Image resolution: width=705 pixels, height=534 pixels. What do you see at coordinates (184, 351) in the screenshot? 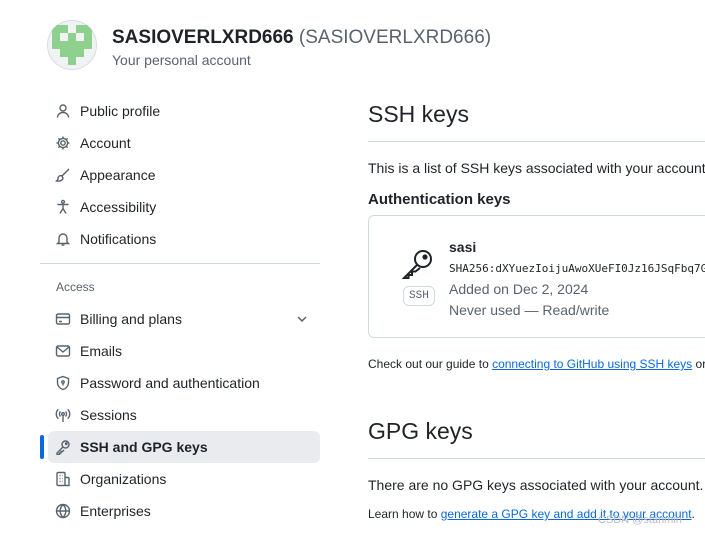
I see `sidebar-item-emails: Emails` at bounding box center [184, 351].